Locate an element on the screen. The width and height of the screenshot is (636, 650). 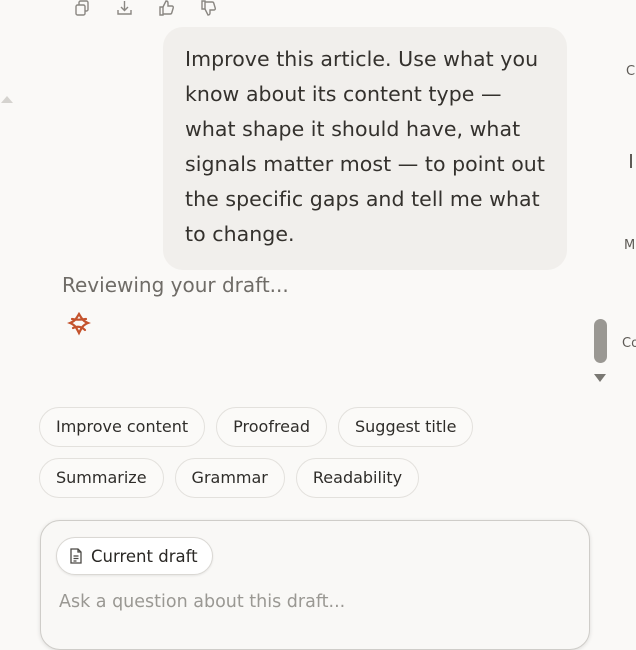
download-icon is located at coordinates (124, 8).